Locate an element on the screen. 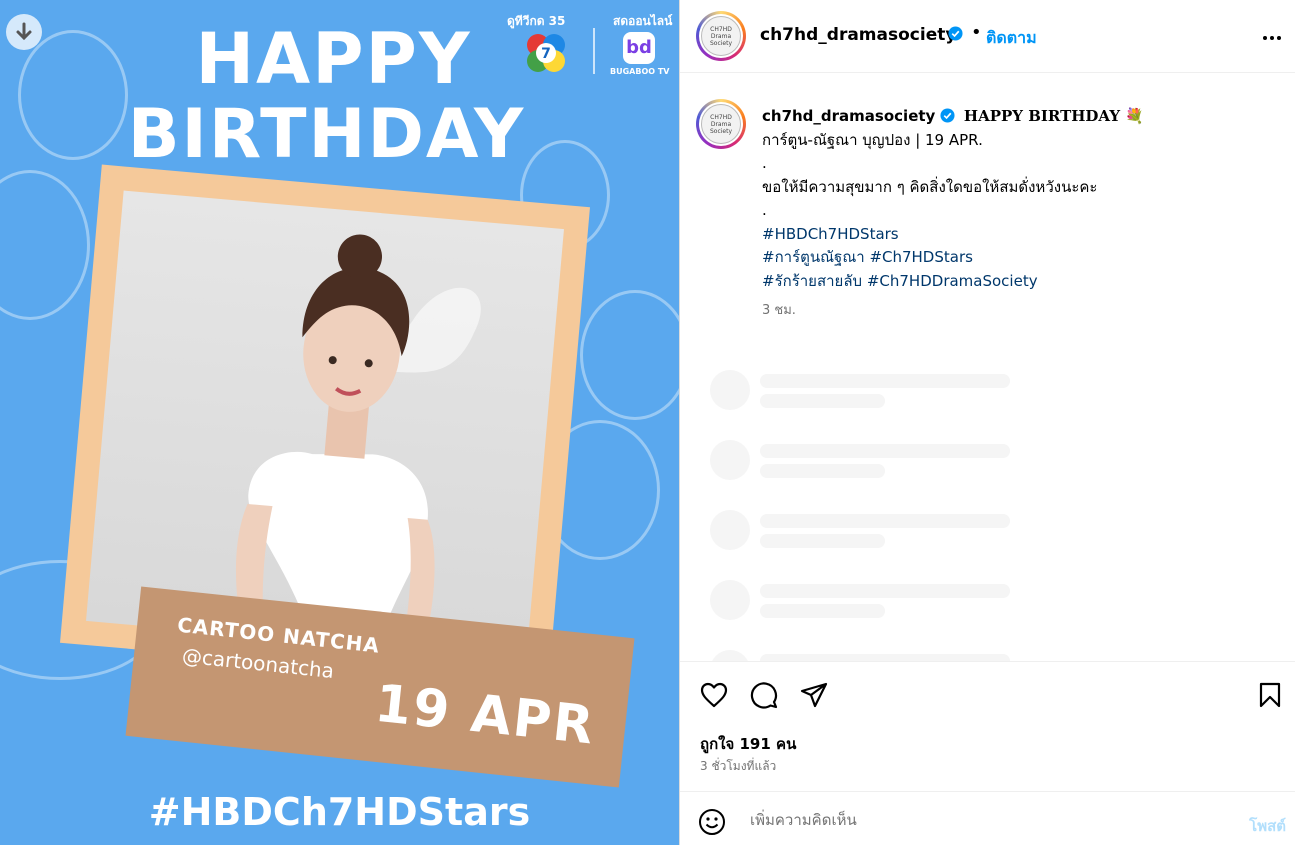 Image resolution: width=1295 pixels, height=845 pixels. bookmark-icon is located at coordinates (1270, 695).